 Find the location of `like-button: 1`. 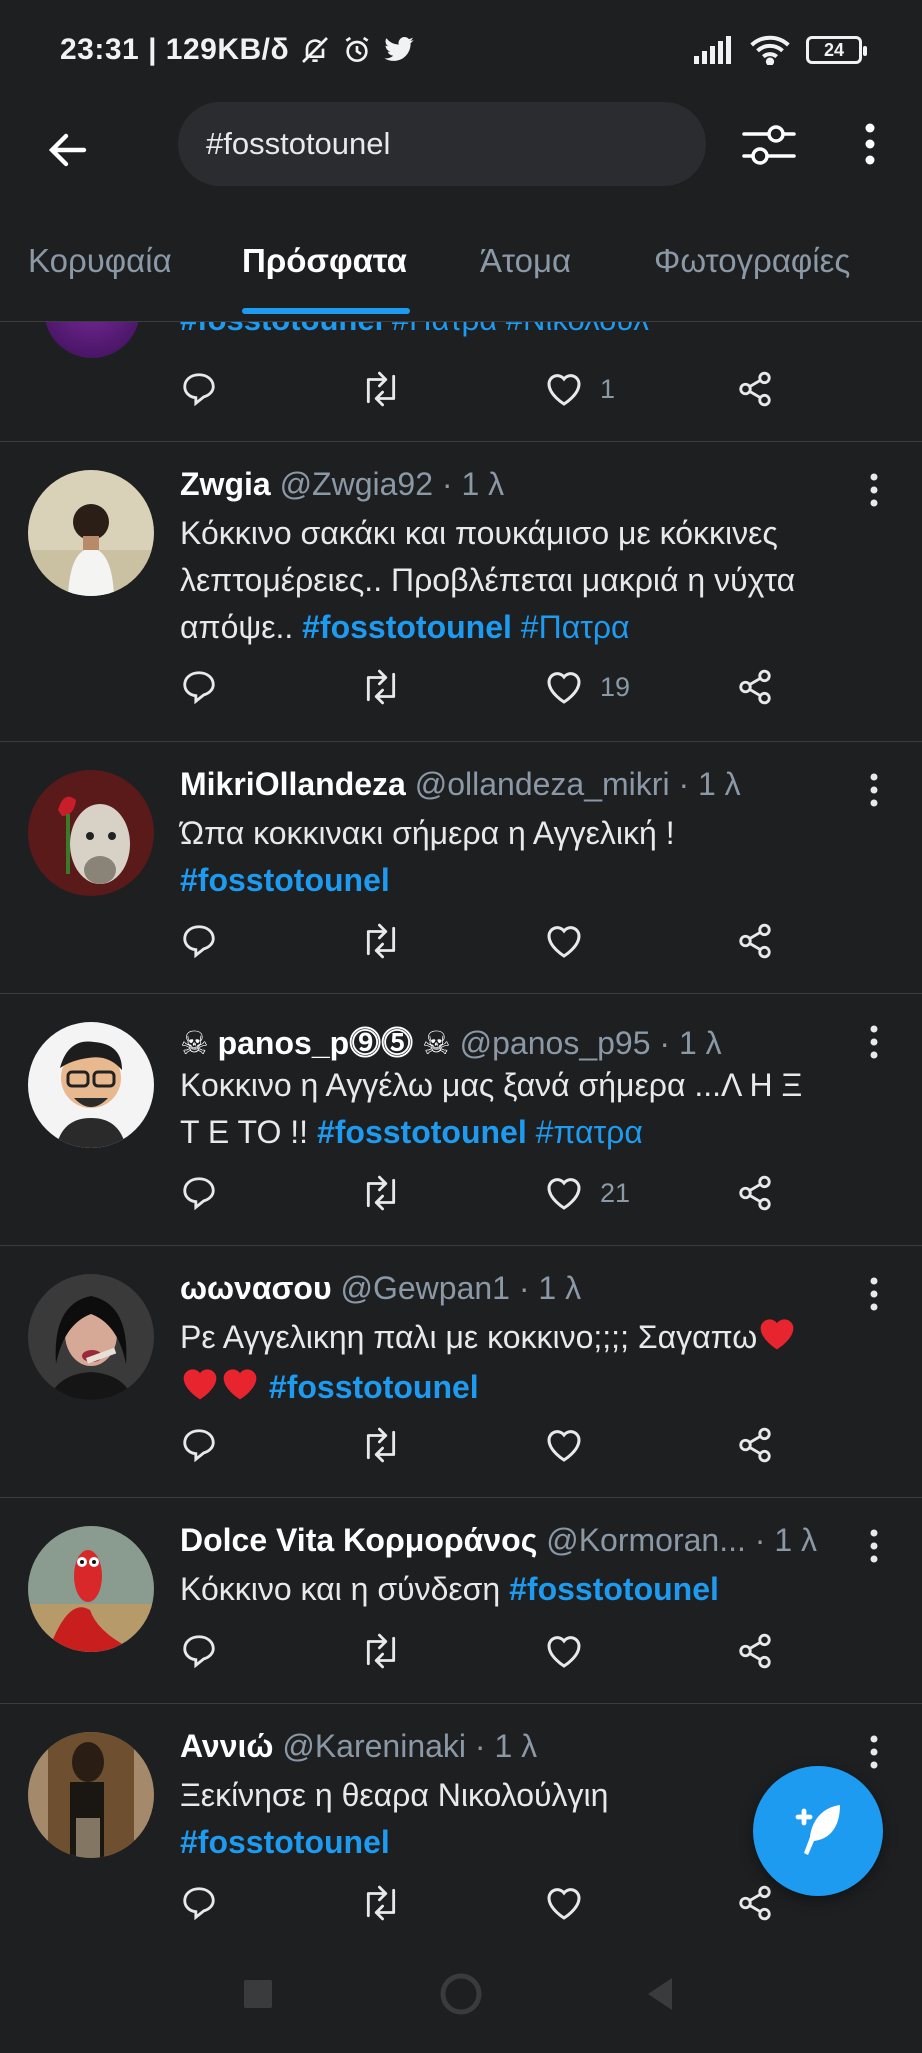

like-button: 1 is located at coordinates (579, 389).